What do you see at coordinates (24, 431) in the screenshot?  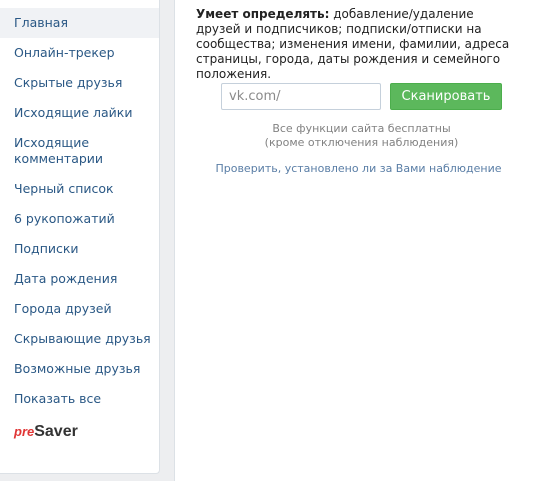 I see `brand-pre-text: pre` at bounding box center [24, 431].